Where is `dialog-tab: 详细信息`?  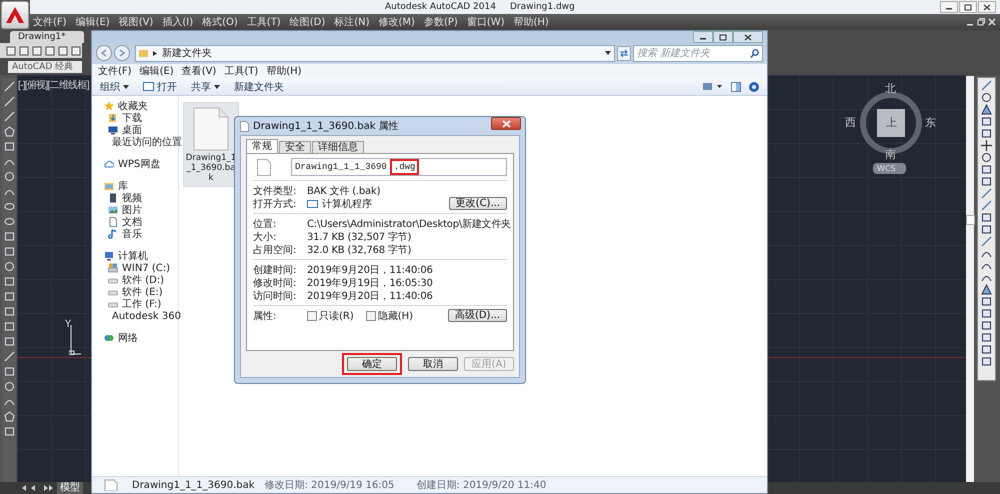
dialog-tab: 详细信息 is located at coordinates (338, 147).